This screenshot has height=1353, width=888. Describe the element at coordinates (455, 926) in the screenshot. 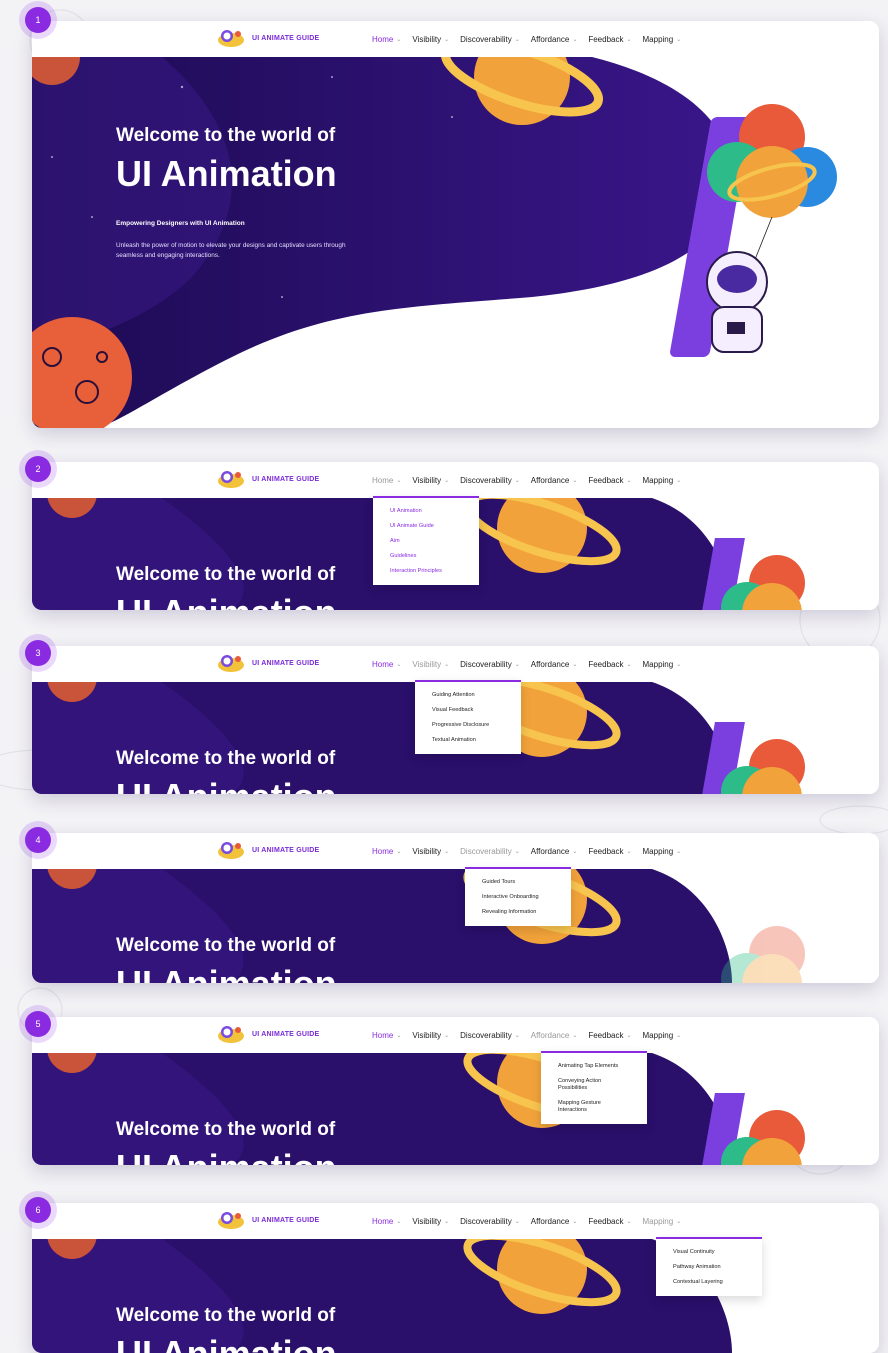

I see `hero-section: Welcome to the world of UI Animation` at that location.